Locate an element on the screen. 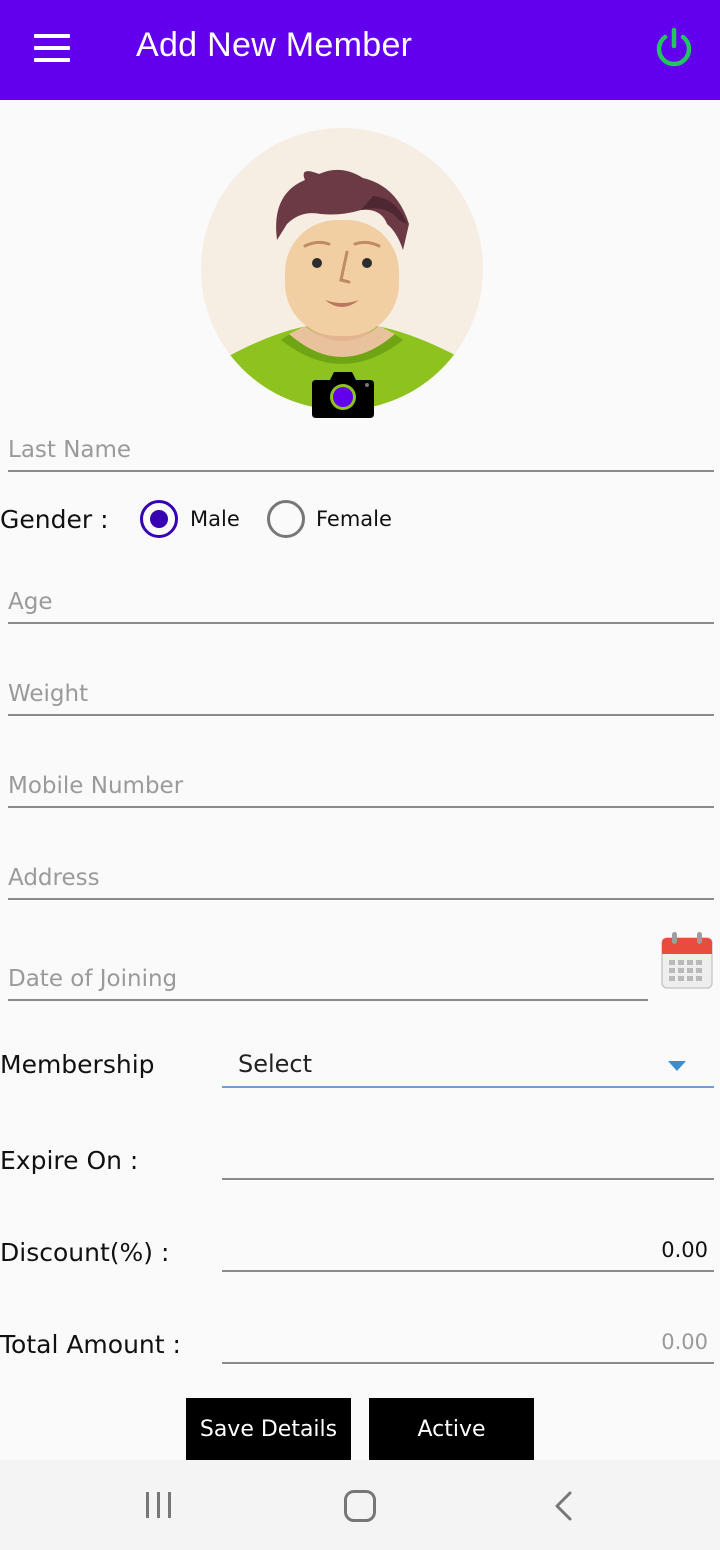 Image resolution: width=720 pixels, height=1550 pixels. power-icon is located at coordinates (674, 48).